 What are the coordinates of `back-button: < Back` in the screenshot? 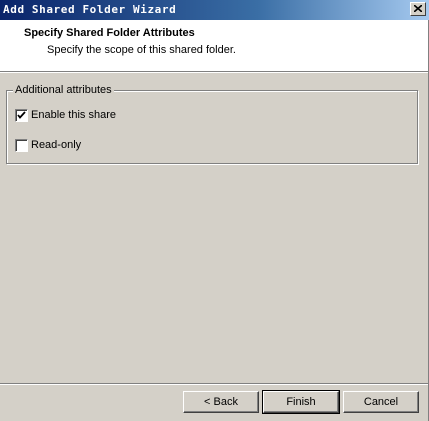 It's located at (221, 402).